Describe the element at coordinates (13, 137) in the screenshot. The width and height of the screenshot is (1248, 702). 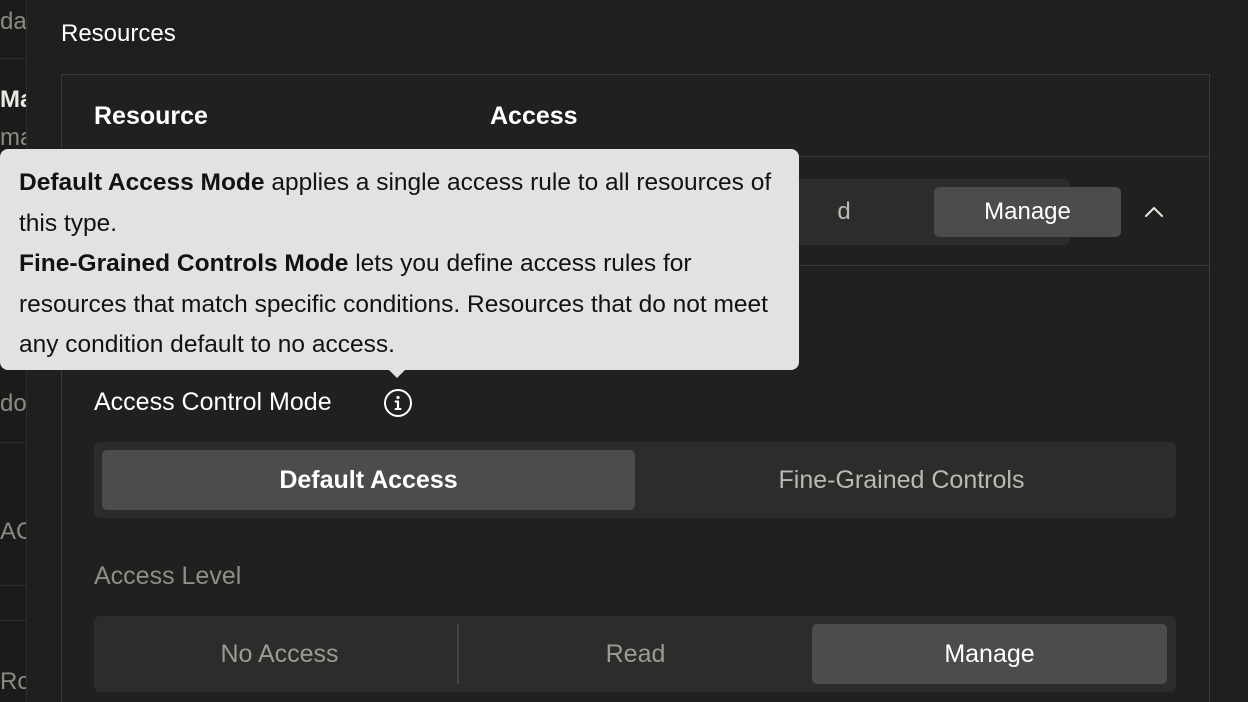
I see `sidebar-fragment: ma` at that location.